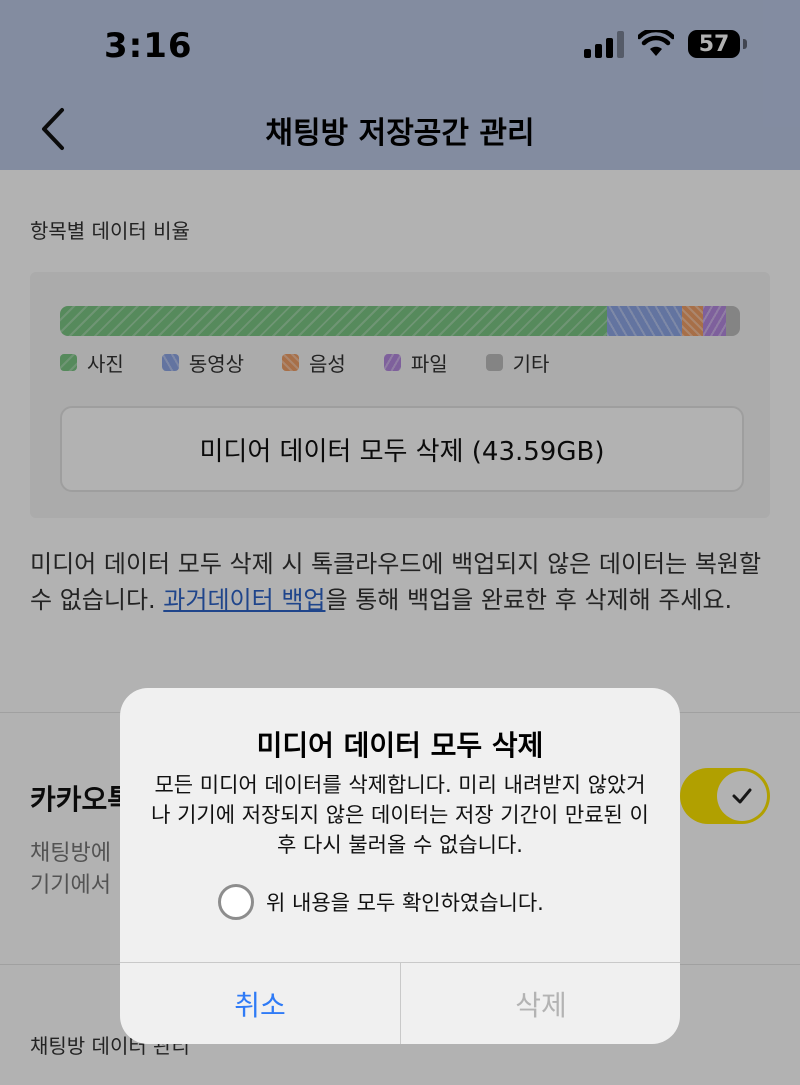 The width and height of the screenshot is (800, 1085). What do you see at coordinates (400, 745) in the screenshot?
I see `dialog-title: 미디어 데이터 모두 삭제` at bounding box center [400, 745].